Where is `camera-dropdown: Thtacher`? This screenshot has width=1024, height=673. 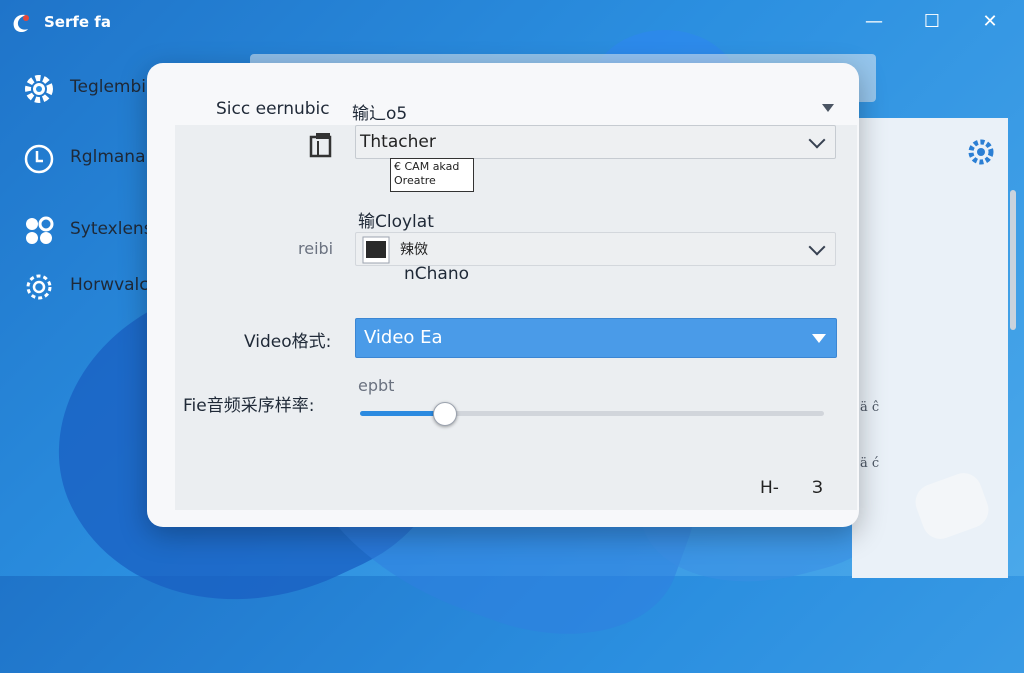
camera-dropdown: Thtacher is located at coordinates (595, 142).